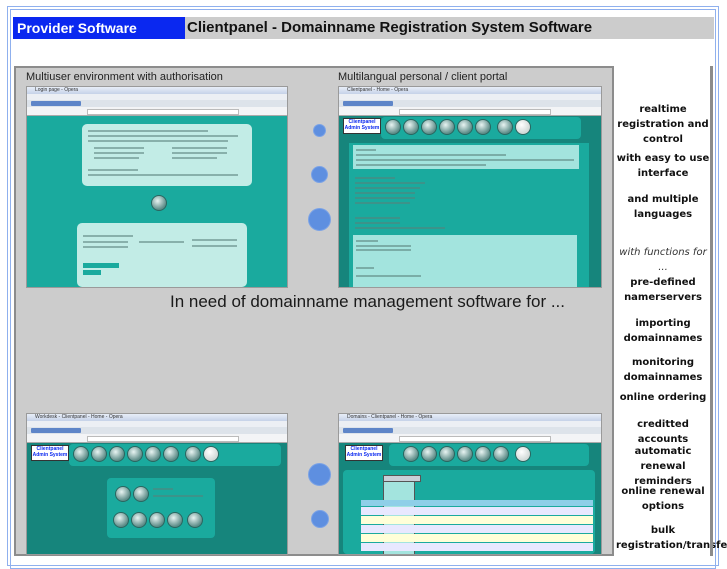 This screenshot has height=569, width=727. I want to click on login-info-box, so click(167, 155).